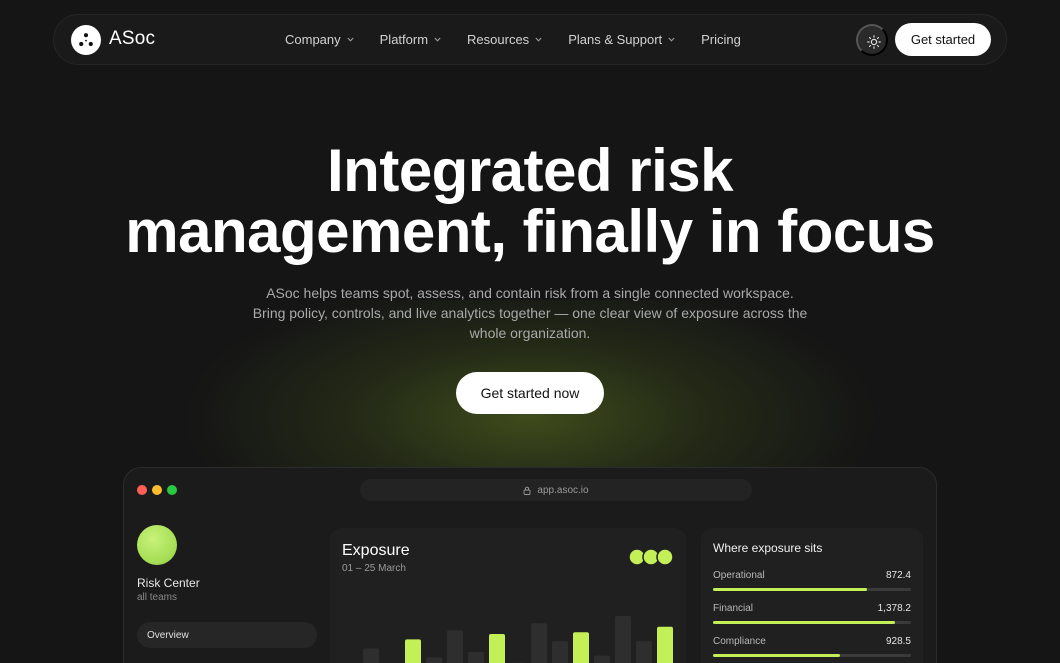 Image resolution: width=1060 pixels, height=663 pixels. What do you see at coordinates (508, 595) in the screenshot?
I see `exposure-card: Exposure 01 – 25 March` at bounding box center [508, 595].